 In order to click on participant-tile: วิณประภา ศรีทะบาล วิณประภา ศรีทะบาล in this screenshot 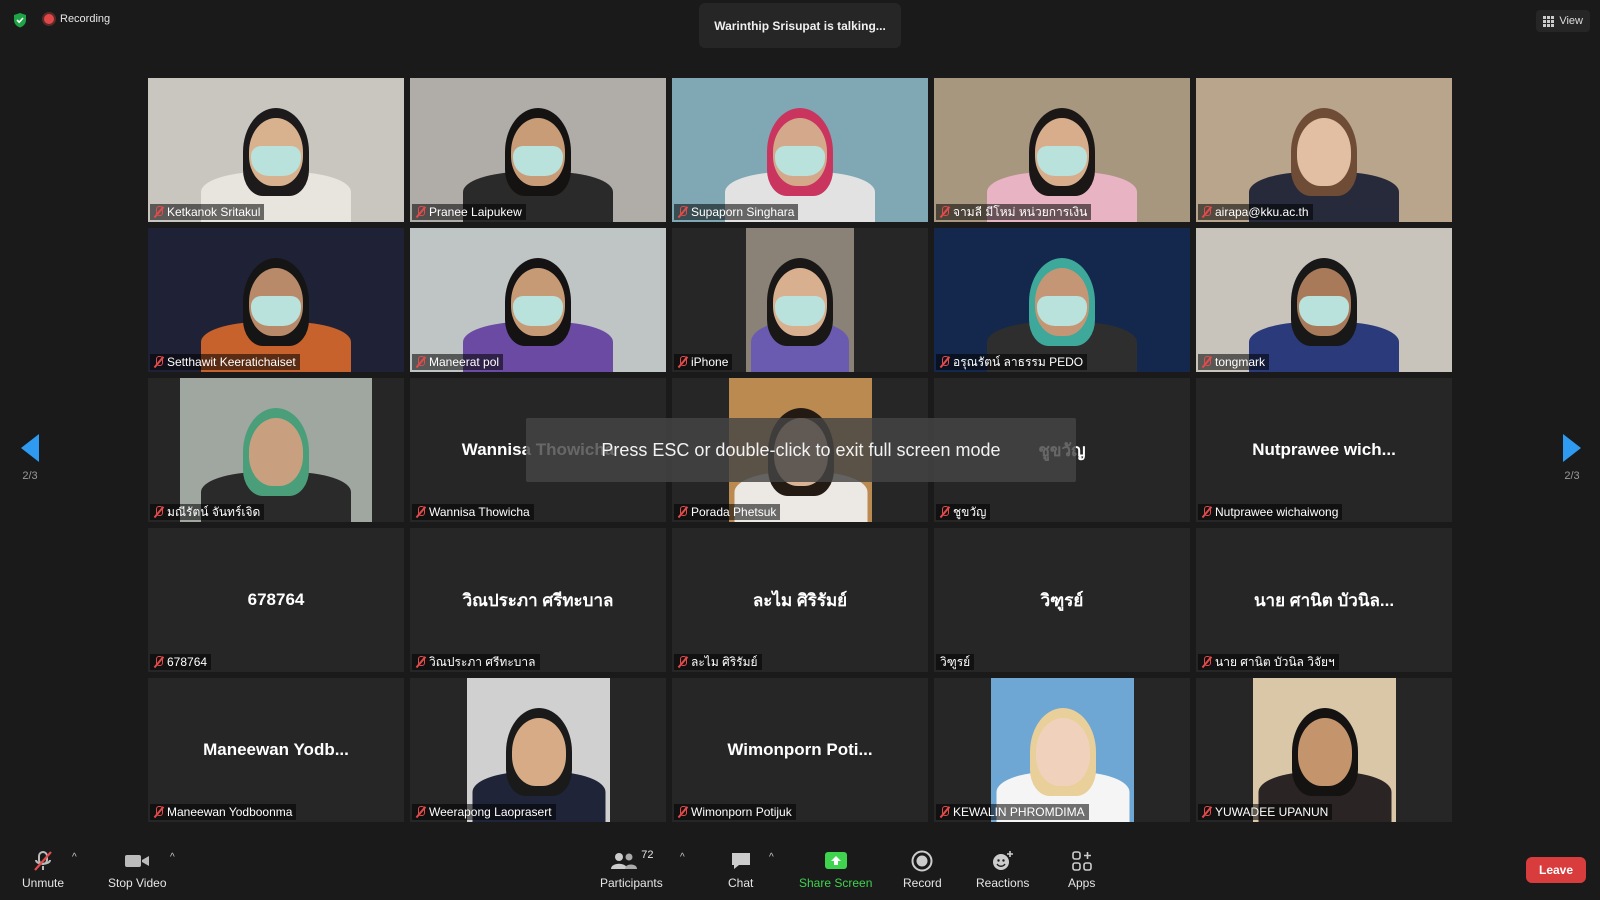, I will do `click(538, 600)`.